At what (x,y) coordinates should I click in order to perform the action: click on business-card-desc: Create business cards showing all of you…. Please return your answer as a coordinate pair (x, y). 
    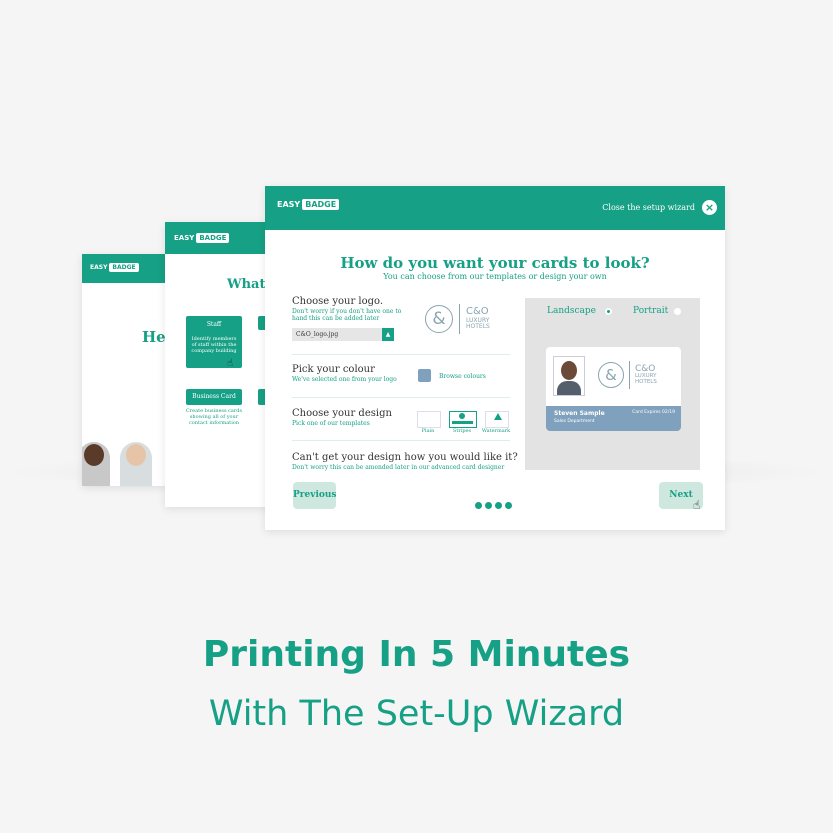
    Looking at the image, I should click on (214, 417).